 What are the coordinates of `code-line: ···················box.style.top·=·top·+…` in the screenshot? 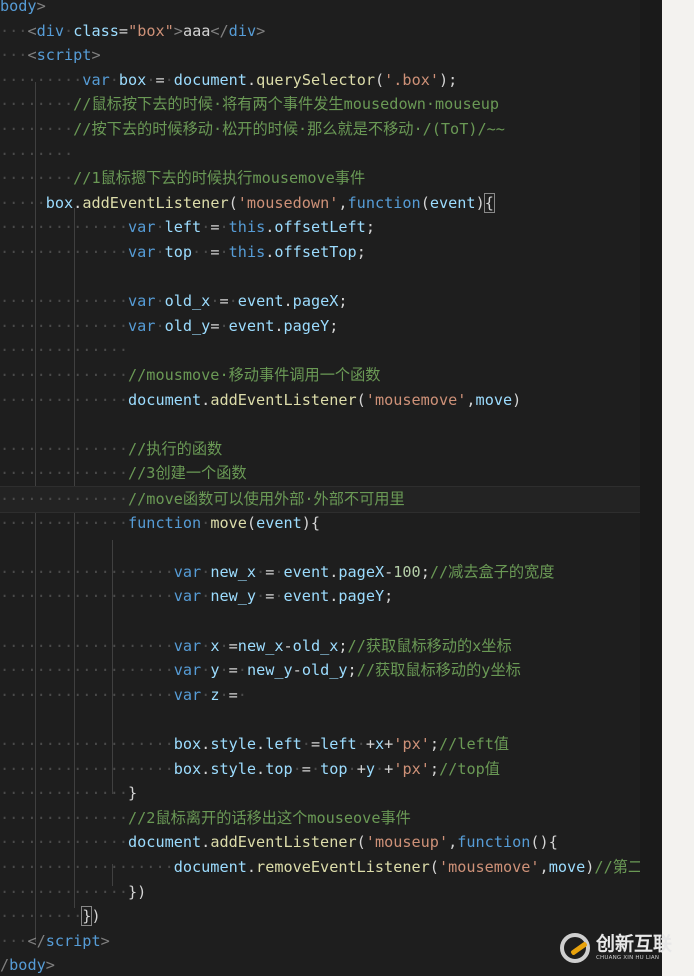 It's located at (250, 769).